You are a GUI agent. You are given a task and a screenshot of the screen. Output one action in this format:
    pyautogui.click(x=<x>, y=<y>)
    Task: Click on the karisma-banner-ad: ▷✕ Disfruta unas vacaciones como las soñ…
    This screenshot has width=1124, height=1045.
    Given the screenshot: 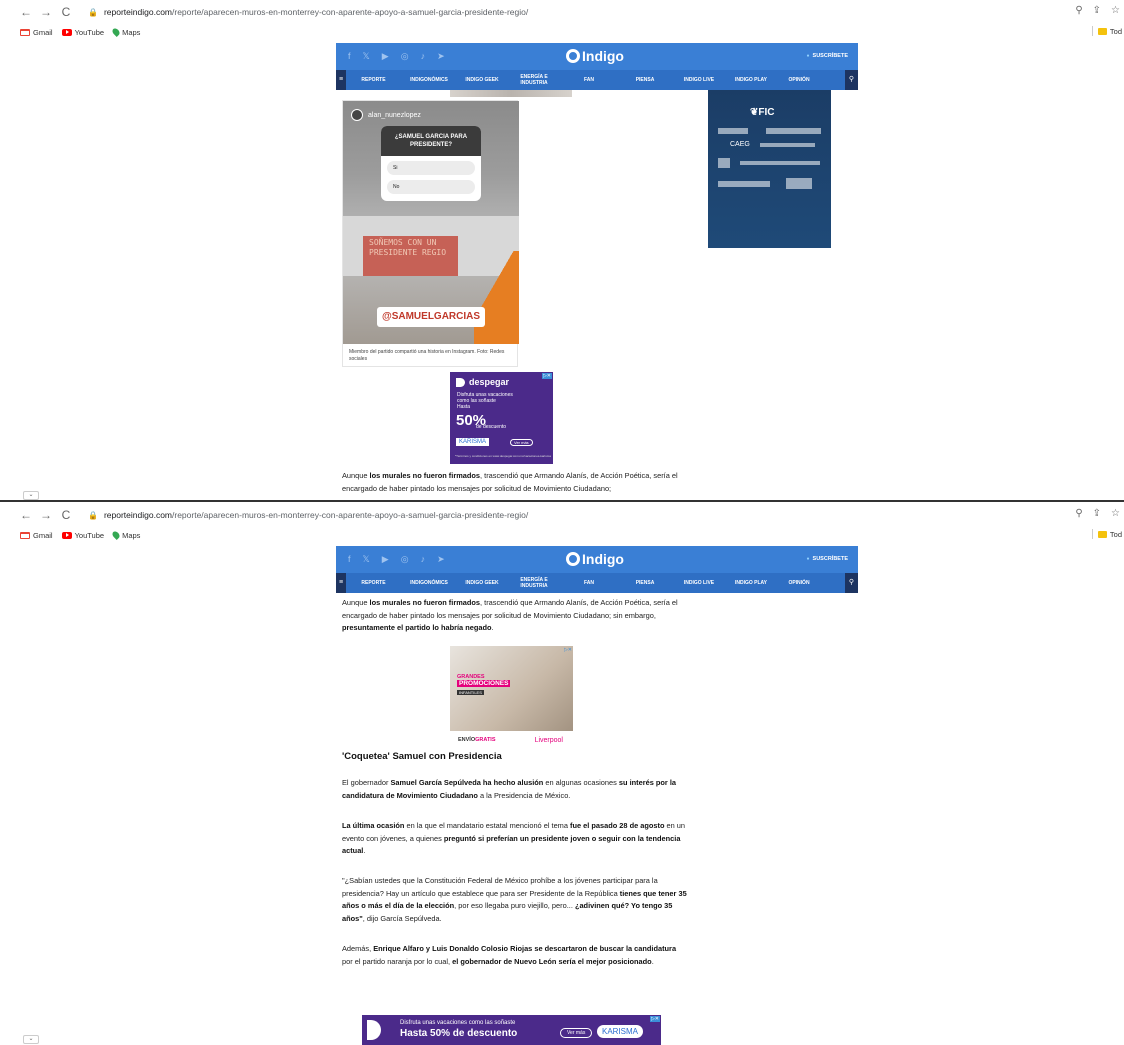 What is the action you would take?
    pyautogui.click(x=511, y=1030)
    